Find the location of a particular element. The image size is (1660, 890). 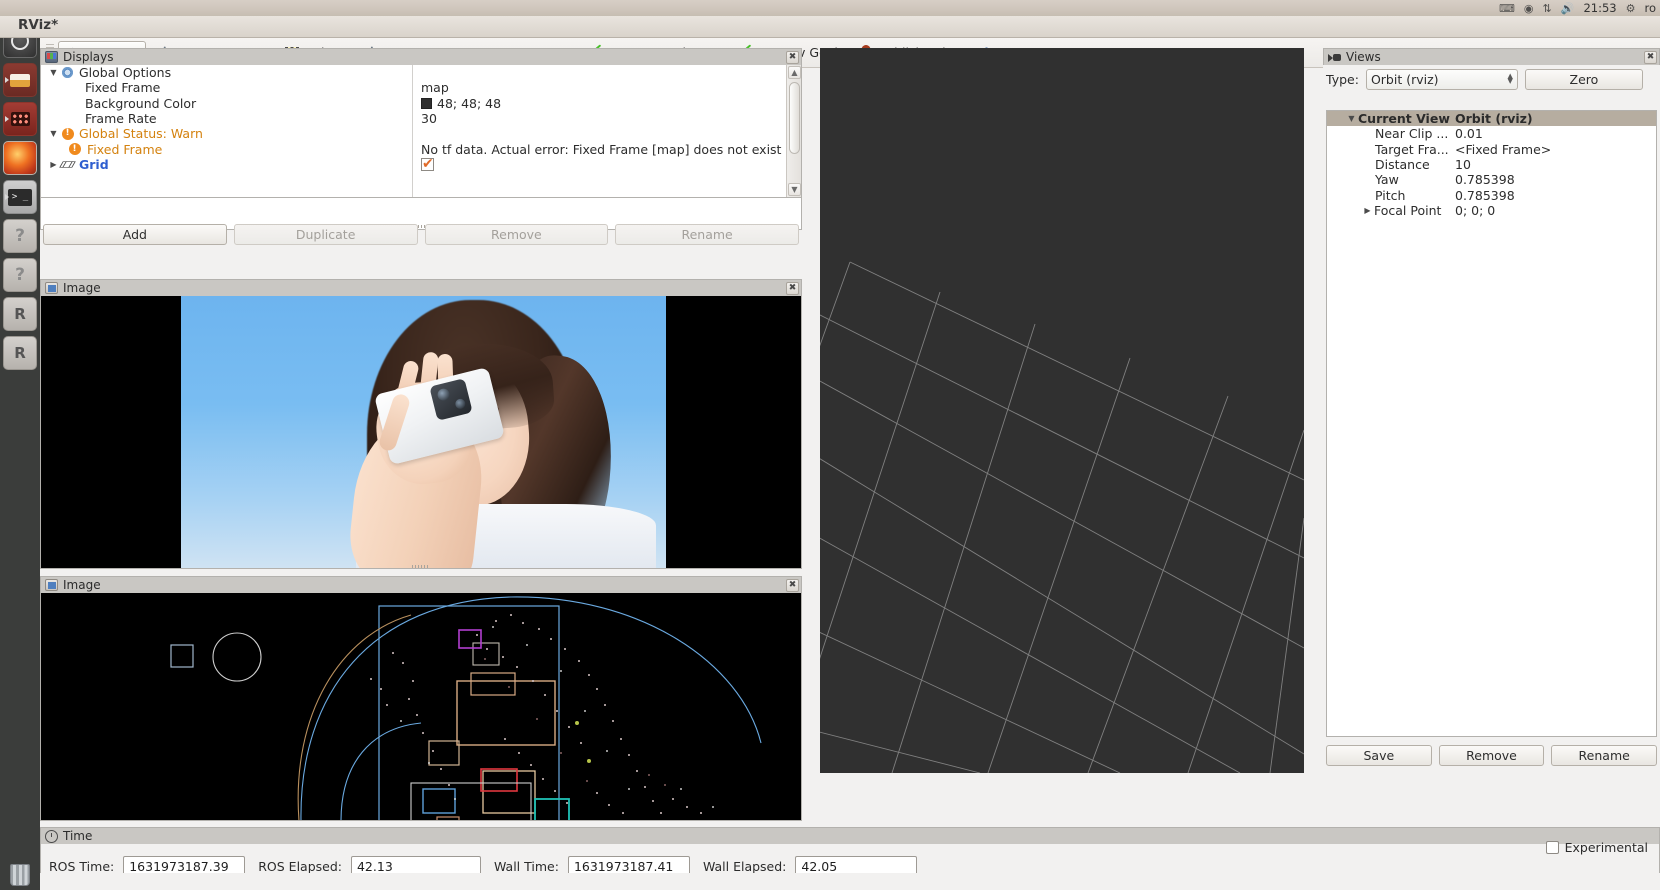

launcher-item-terminal is located at coordinates (20, 197).